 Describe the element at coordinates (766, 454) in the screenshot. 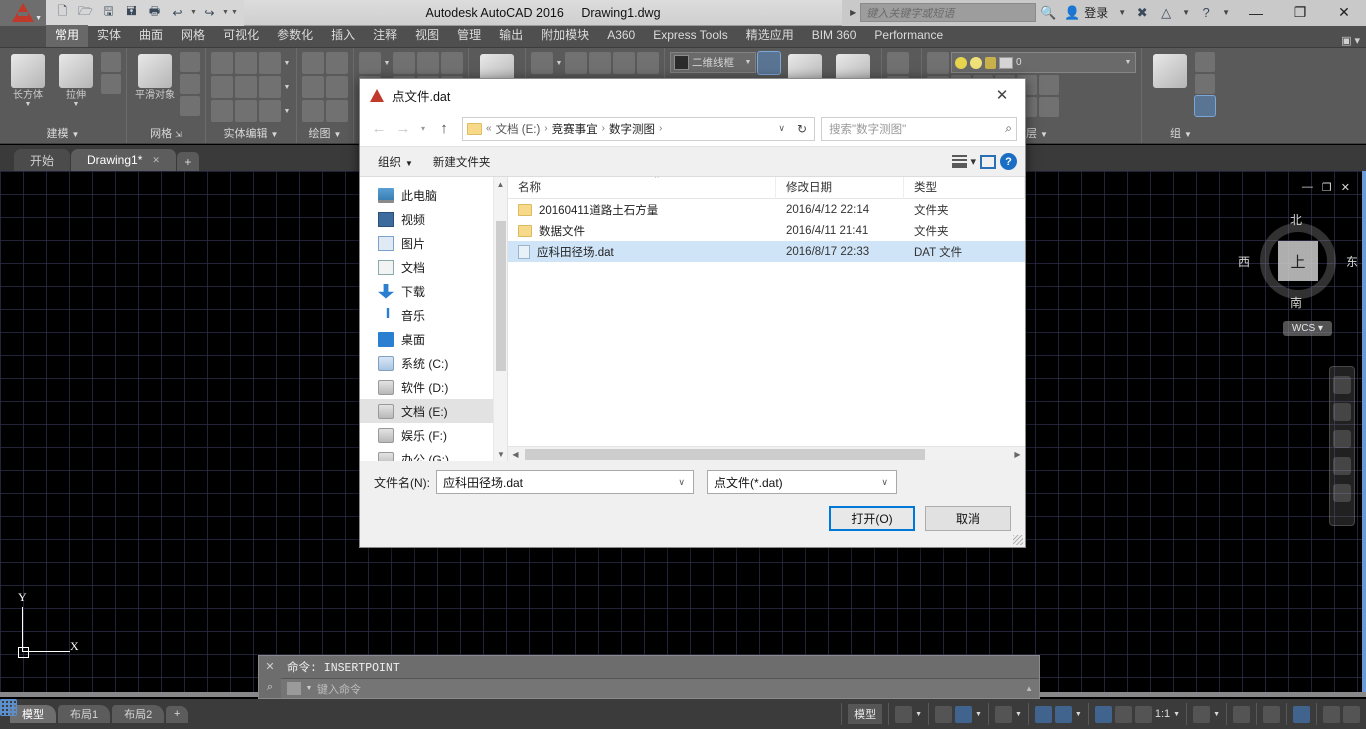

I see `hscroll-track` at that location.